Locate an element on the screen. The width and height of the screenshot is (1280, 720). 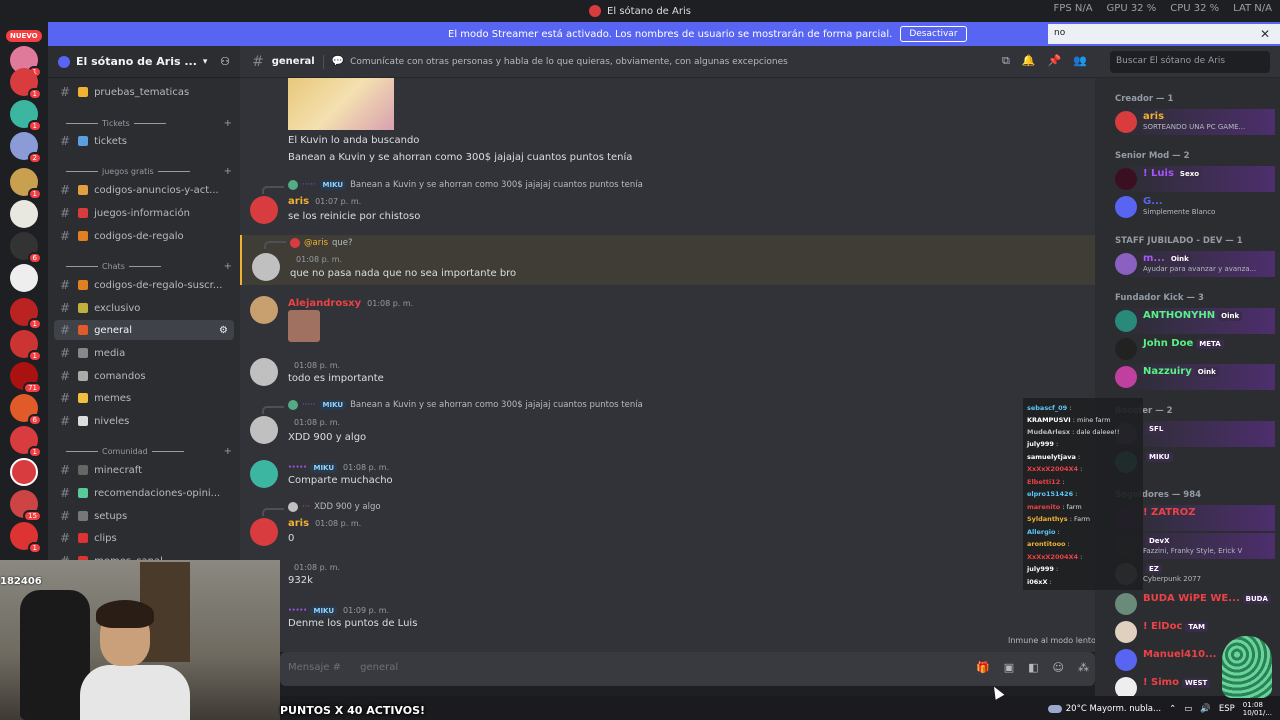
settings-gear-icon: ⚙ is located at coordinates (223, 330).